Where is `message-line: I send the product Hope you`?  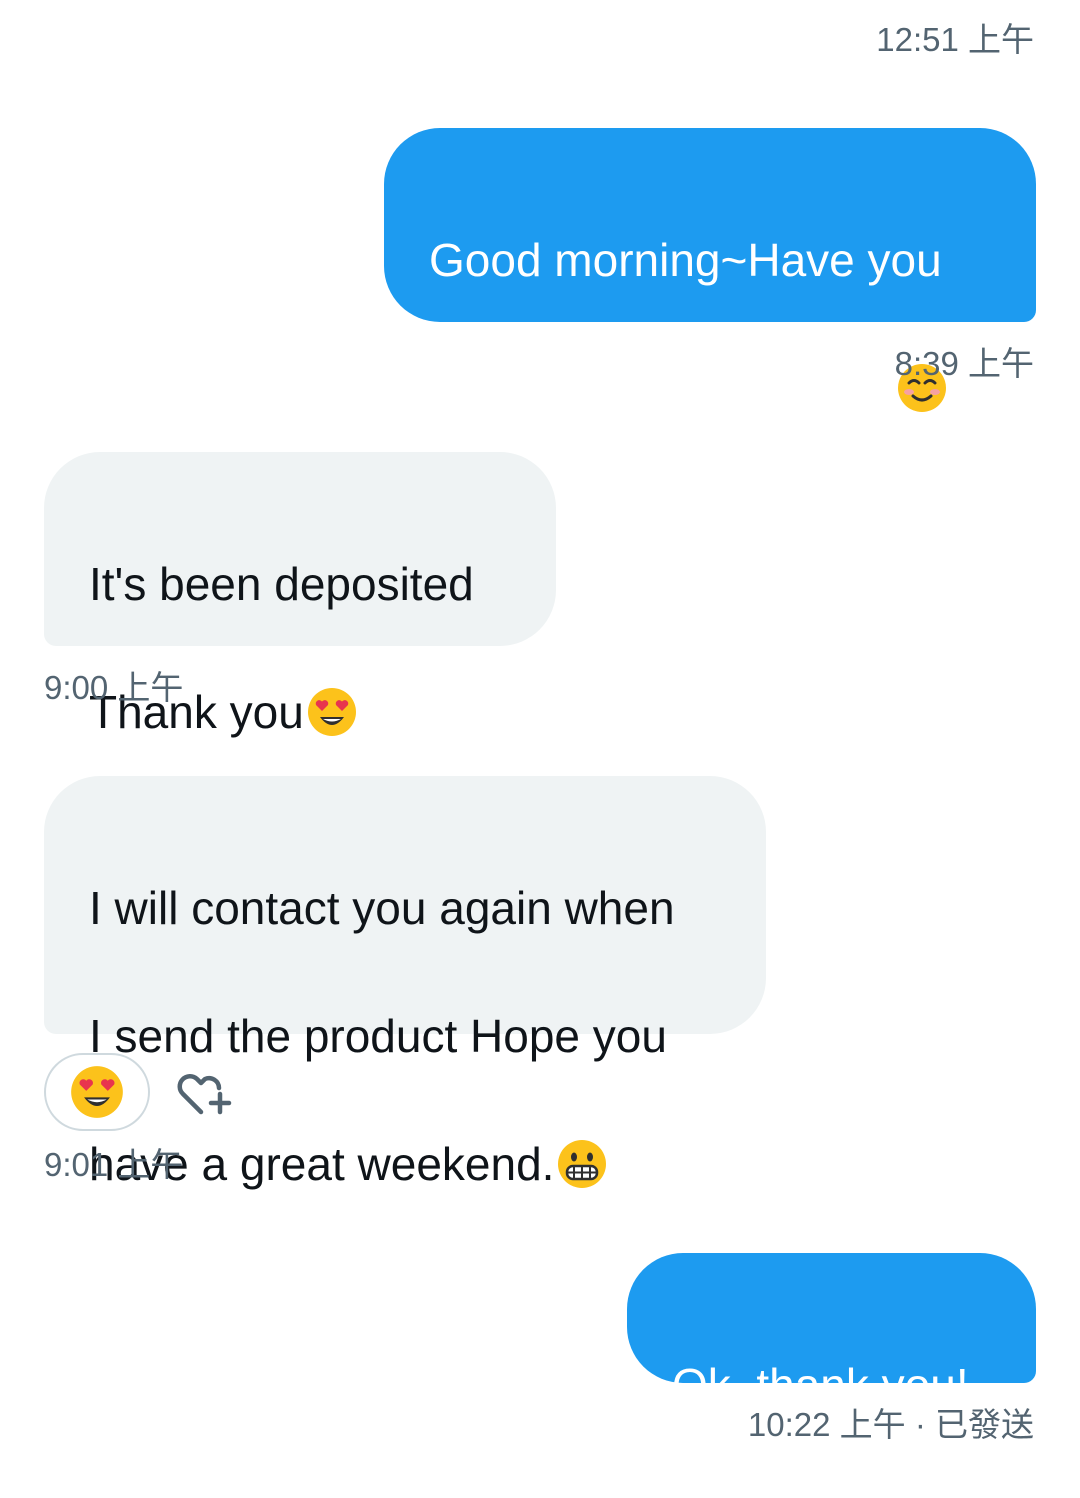 message-line: I send the product Hope you is located at coordinates (378, 1036).